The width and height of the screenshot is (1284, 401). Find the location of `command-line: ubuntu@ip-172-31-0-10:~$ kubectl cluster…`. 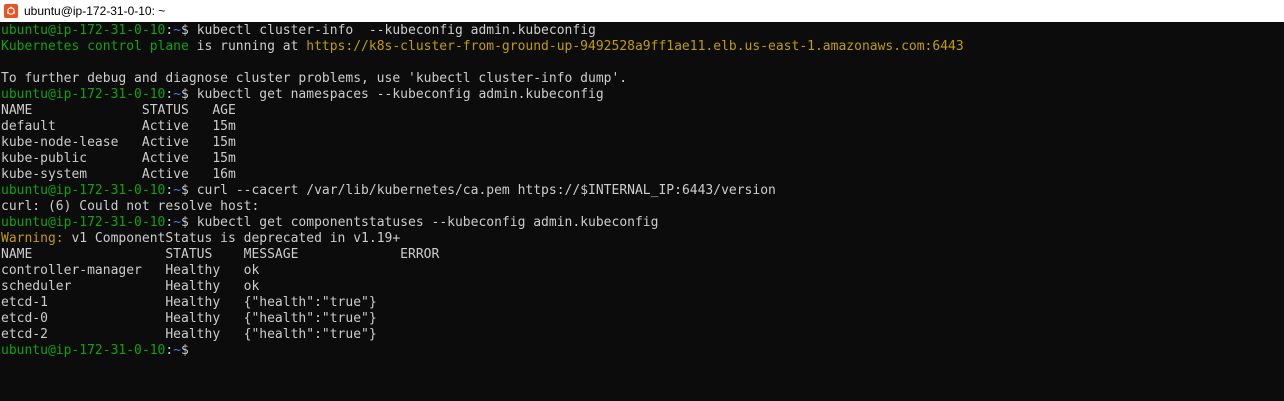

command-line: ubuntu@ip-172-31-0-10:~$ kubectl cluster… is located at coordinates (641, 31).